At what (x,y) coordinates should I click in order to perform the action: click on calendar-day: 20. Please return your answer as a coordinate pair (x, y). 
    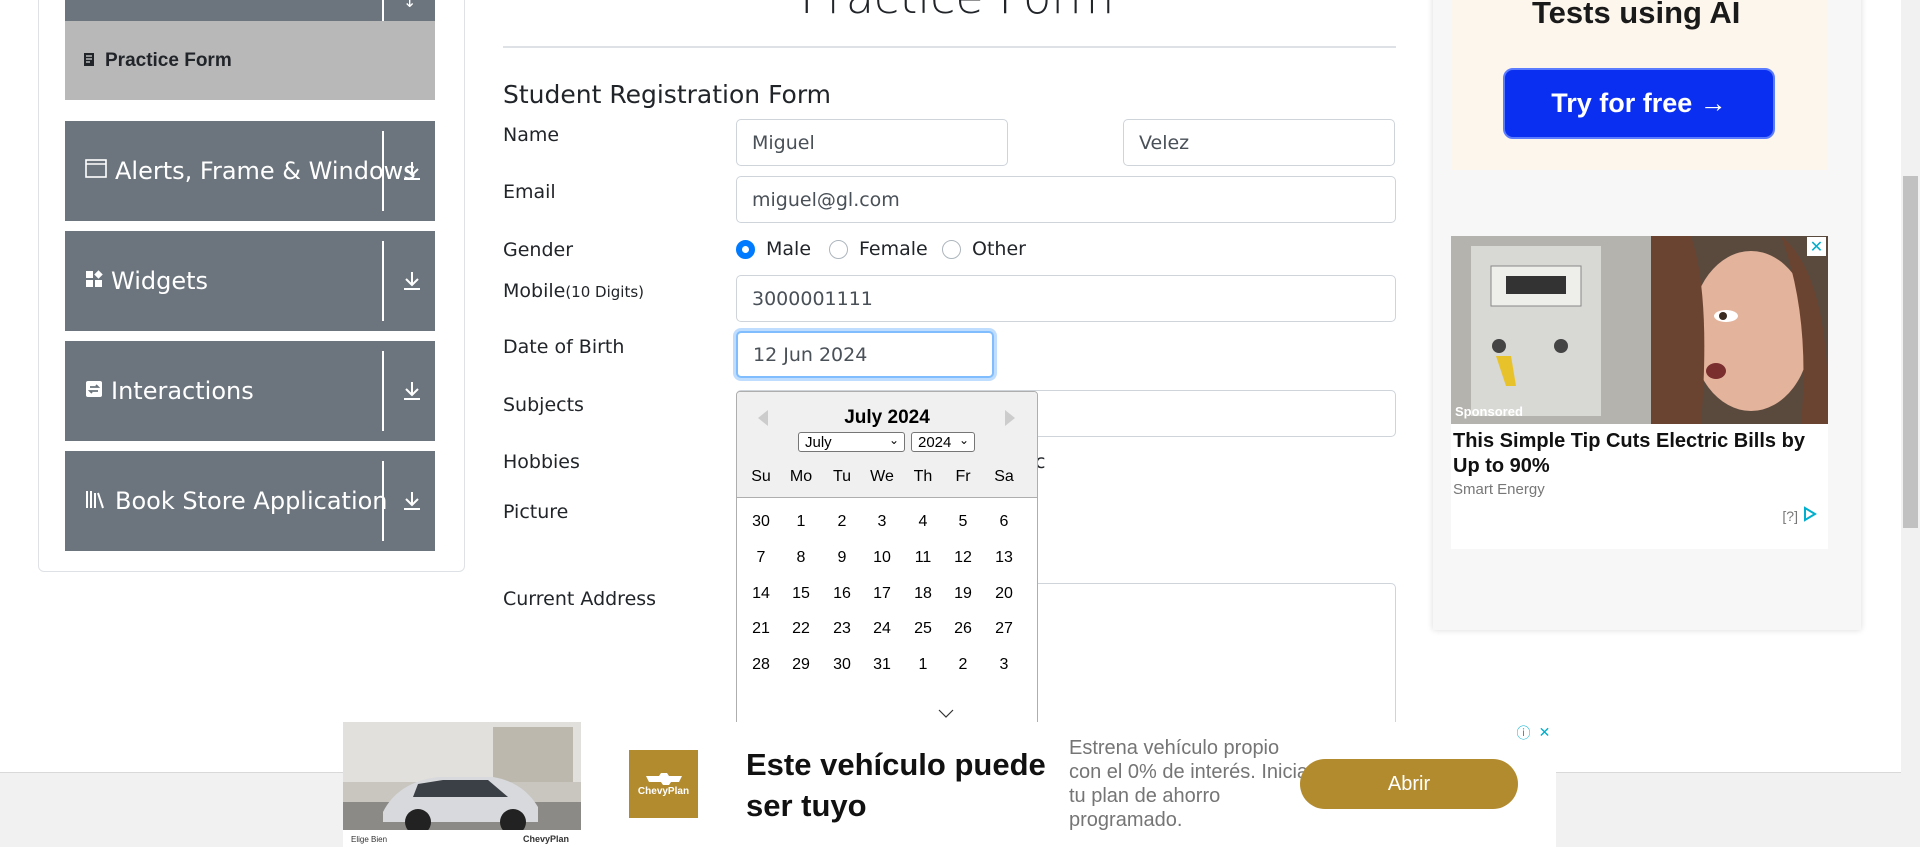
    Looking at the image, I should click on (1004, 594).